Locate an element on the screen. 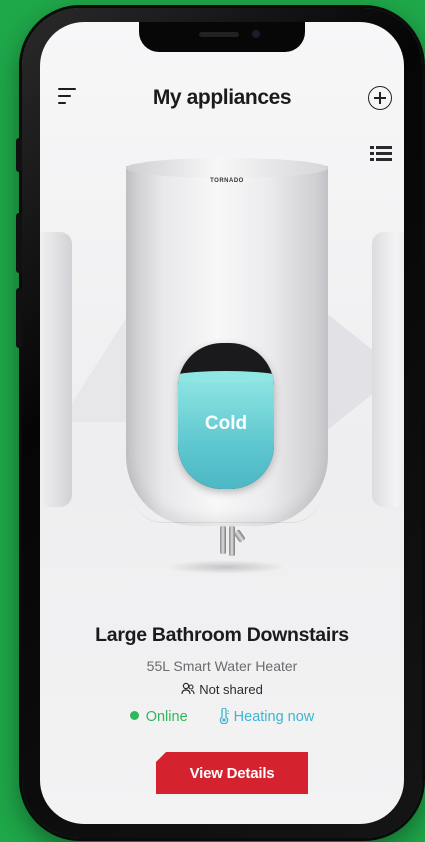 This screenshot has height=842, width=425. front-camera is located at coordinates (256, 34).